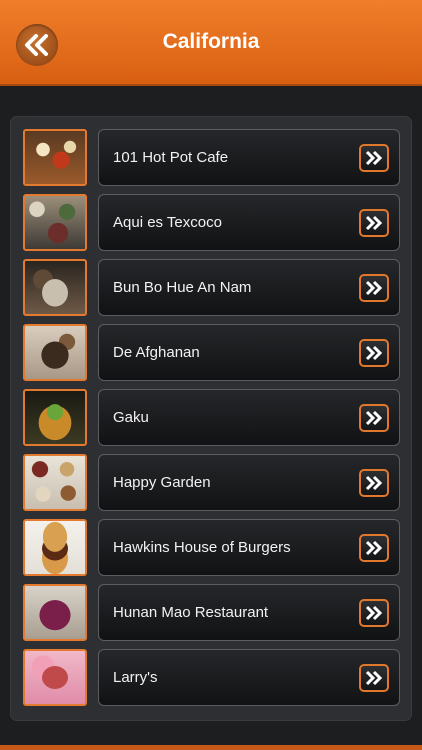  I want to click on list-item: Happy Garden, so click(211, 482).